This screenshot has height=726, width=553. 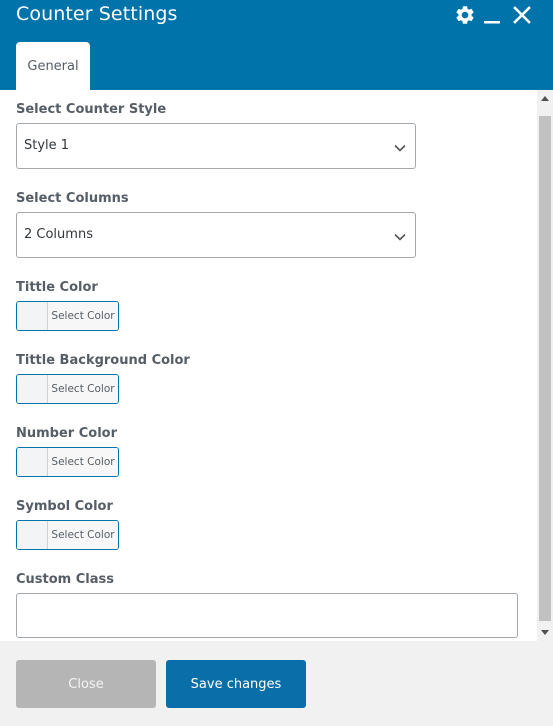 What do you see at coordinates (57, 287) in the screenshot?
I see `title-color-label: Tittle Color` at bounding box center [57, 287].